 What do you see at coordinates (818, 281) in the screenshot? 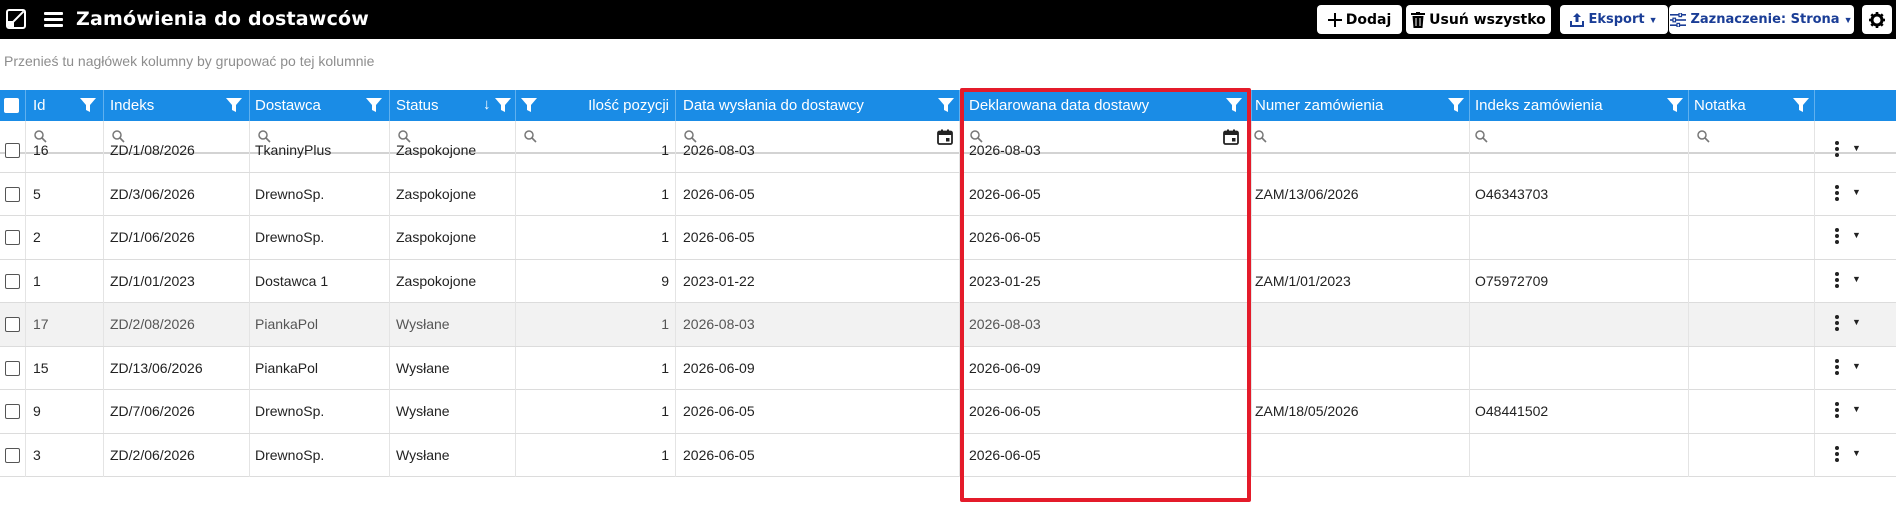
I see `cell-sent-date: 2023-01-22` at bounding box center [818, 281].